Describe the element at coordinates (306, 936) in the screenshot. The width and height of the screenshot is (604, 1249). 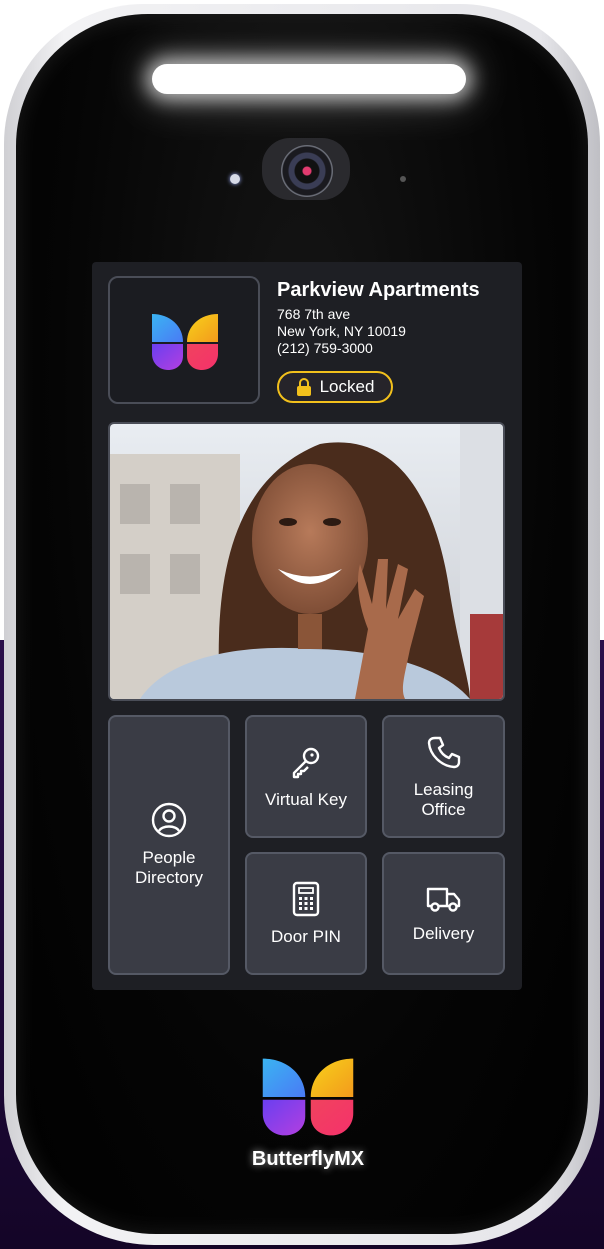
I see `door-pin-label: Door PIN` at that location.